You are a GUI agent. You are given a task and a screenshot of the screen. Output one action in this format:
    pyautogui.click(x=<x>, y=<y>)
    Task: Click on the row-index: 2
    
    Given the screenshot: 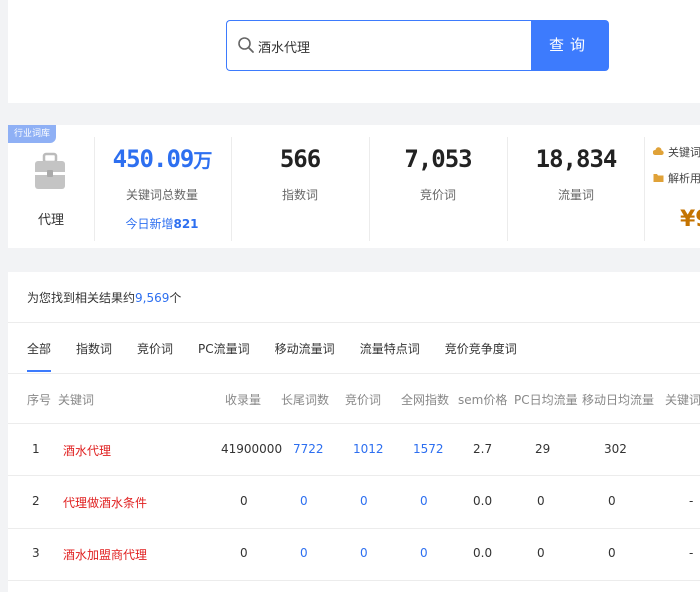 What is the action you would take?
    pyautogui.click(x=36, y=501)
    